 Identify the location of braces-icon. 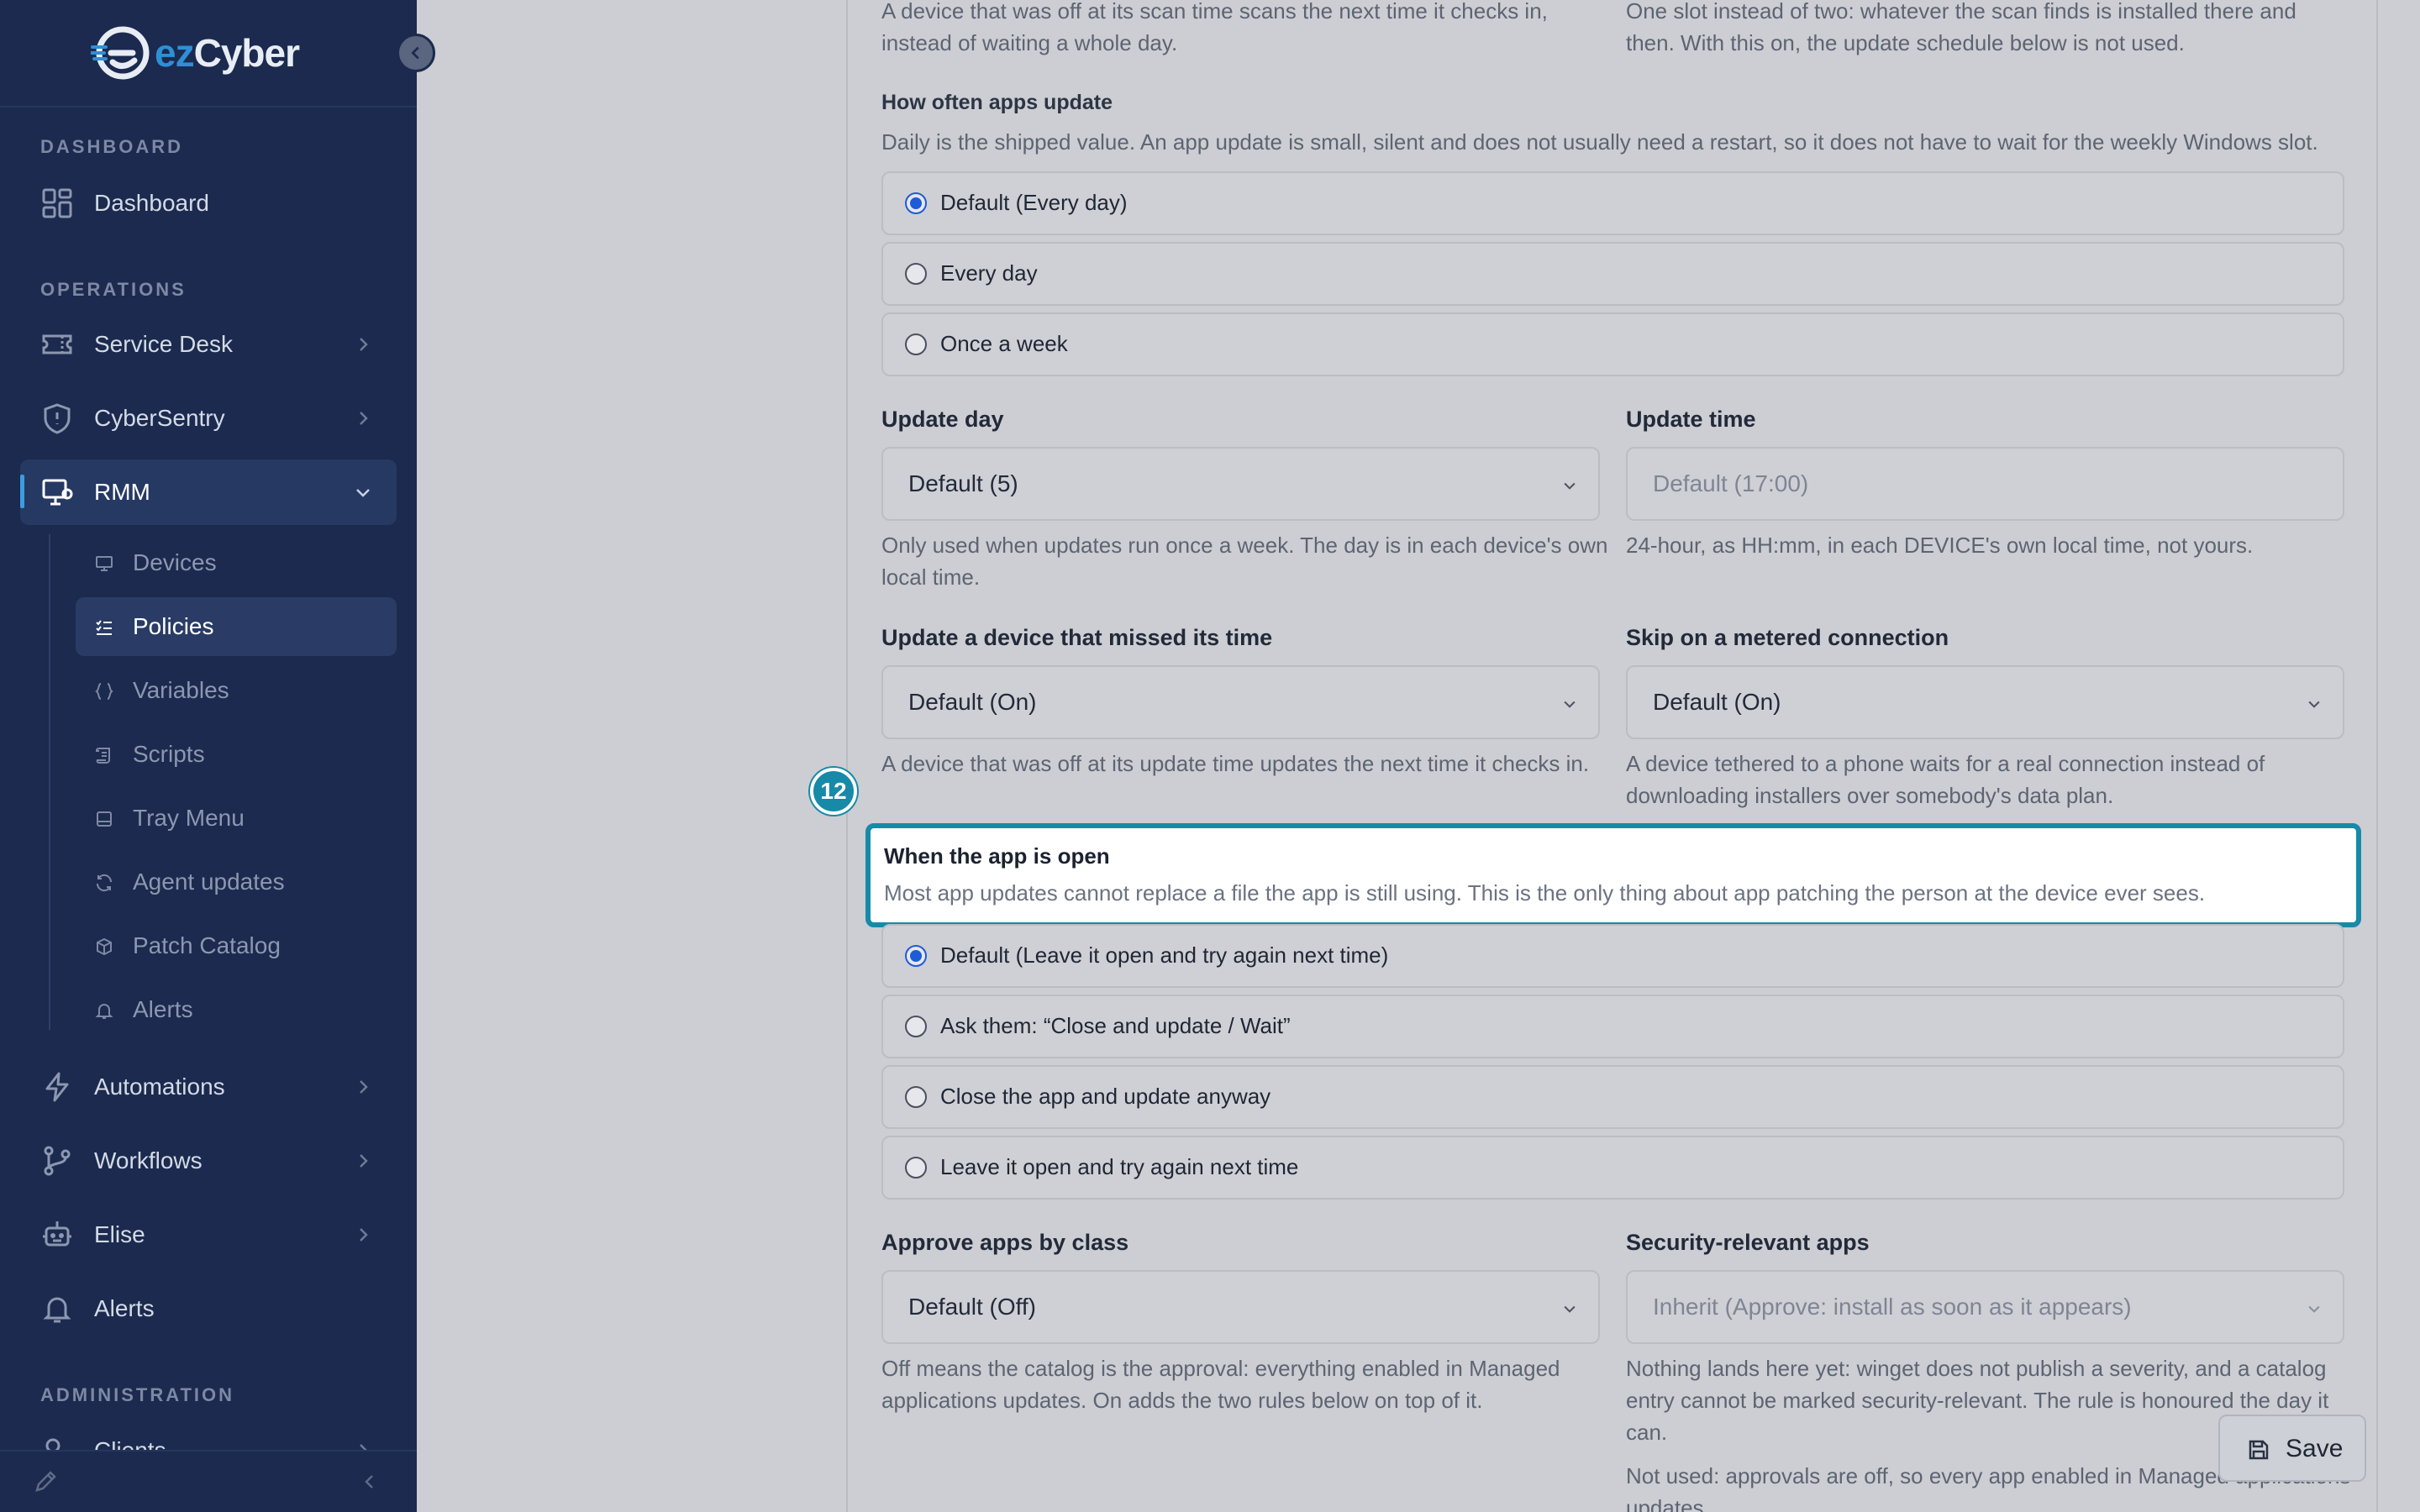
(104, 691).